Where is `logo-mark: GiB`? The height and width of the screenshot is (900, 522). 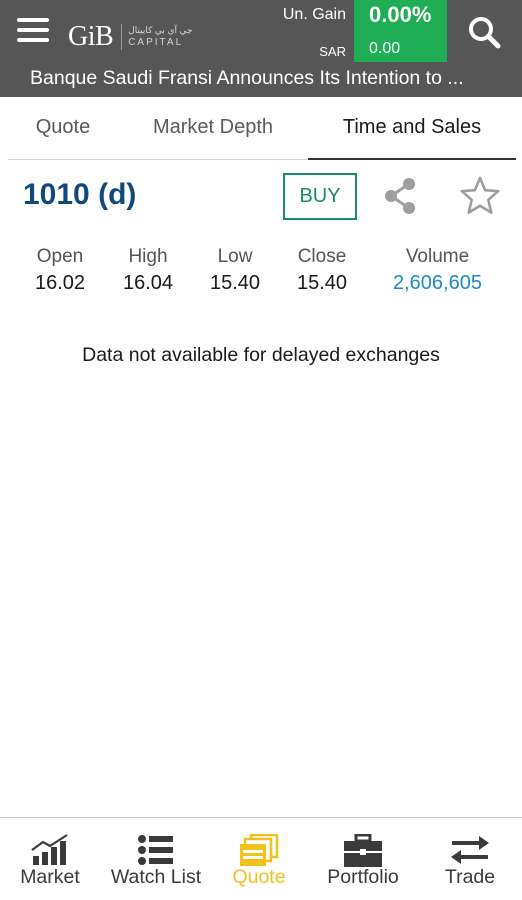
logo-mark: GiB is located at coordinates (91, 36).